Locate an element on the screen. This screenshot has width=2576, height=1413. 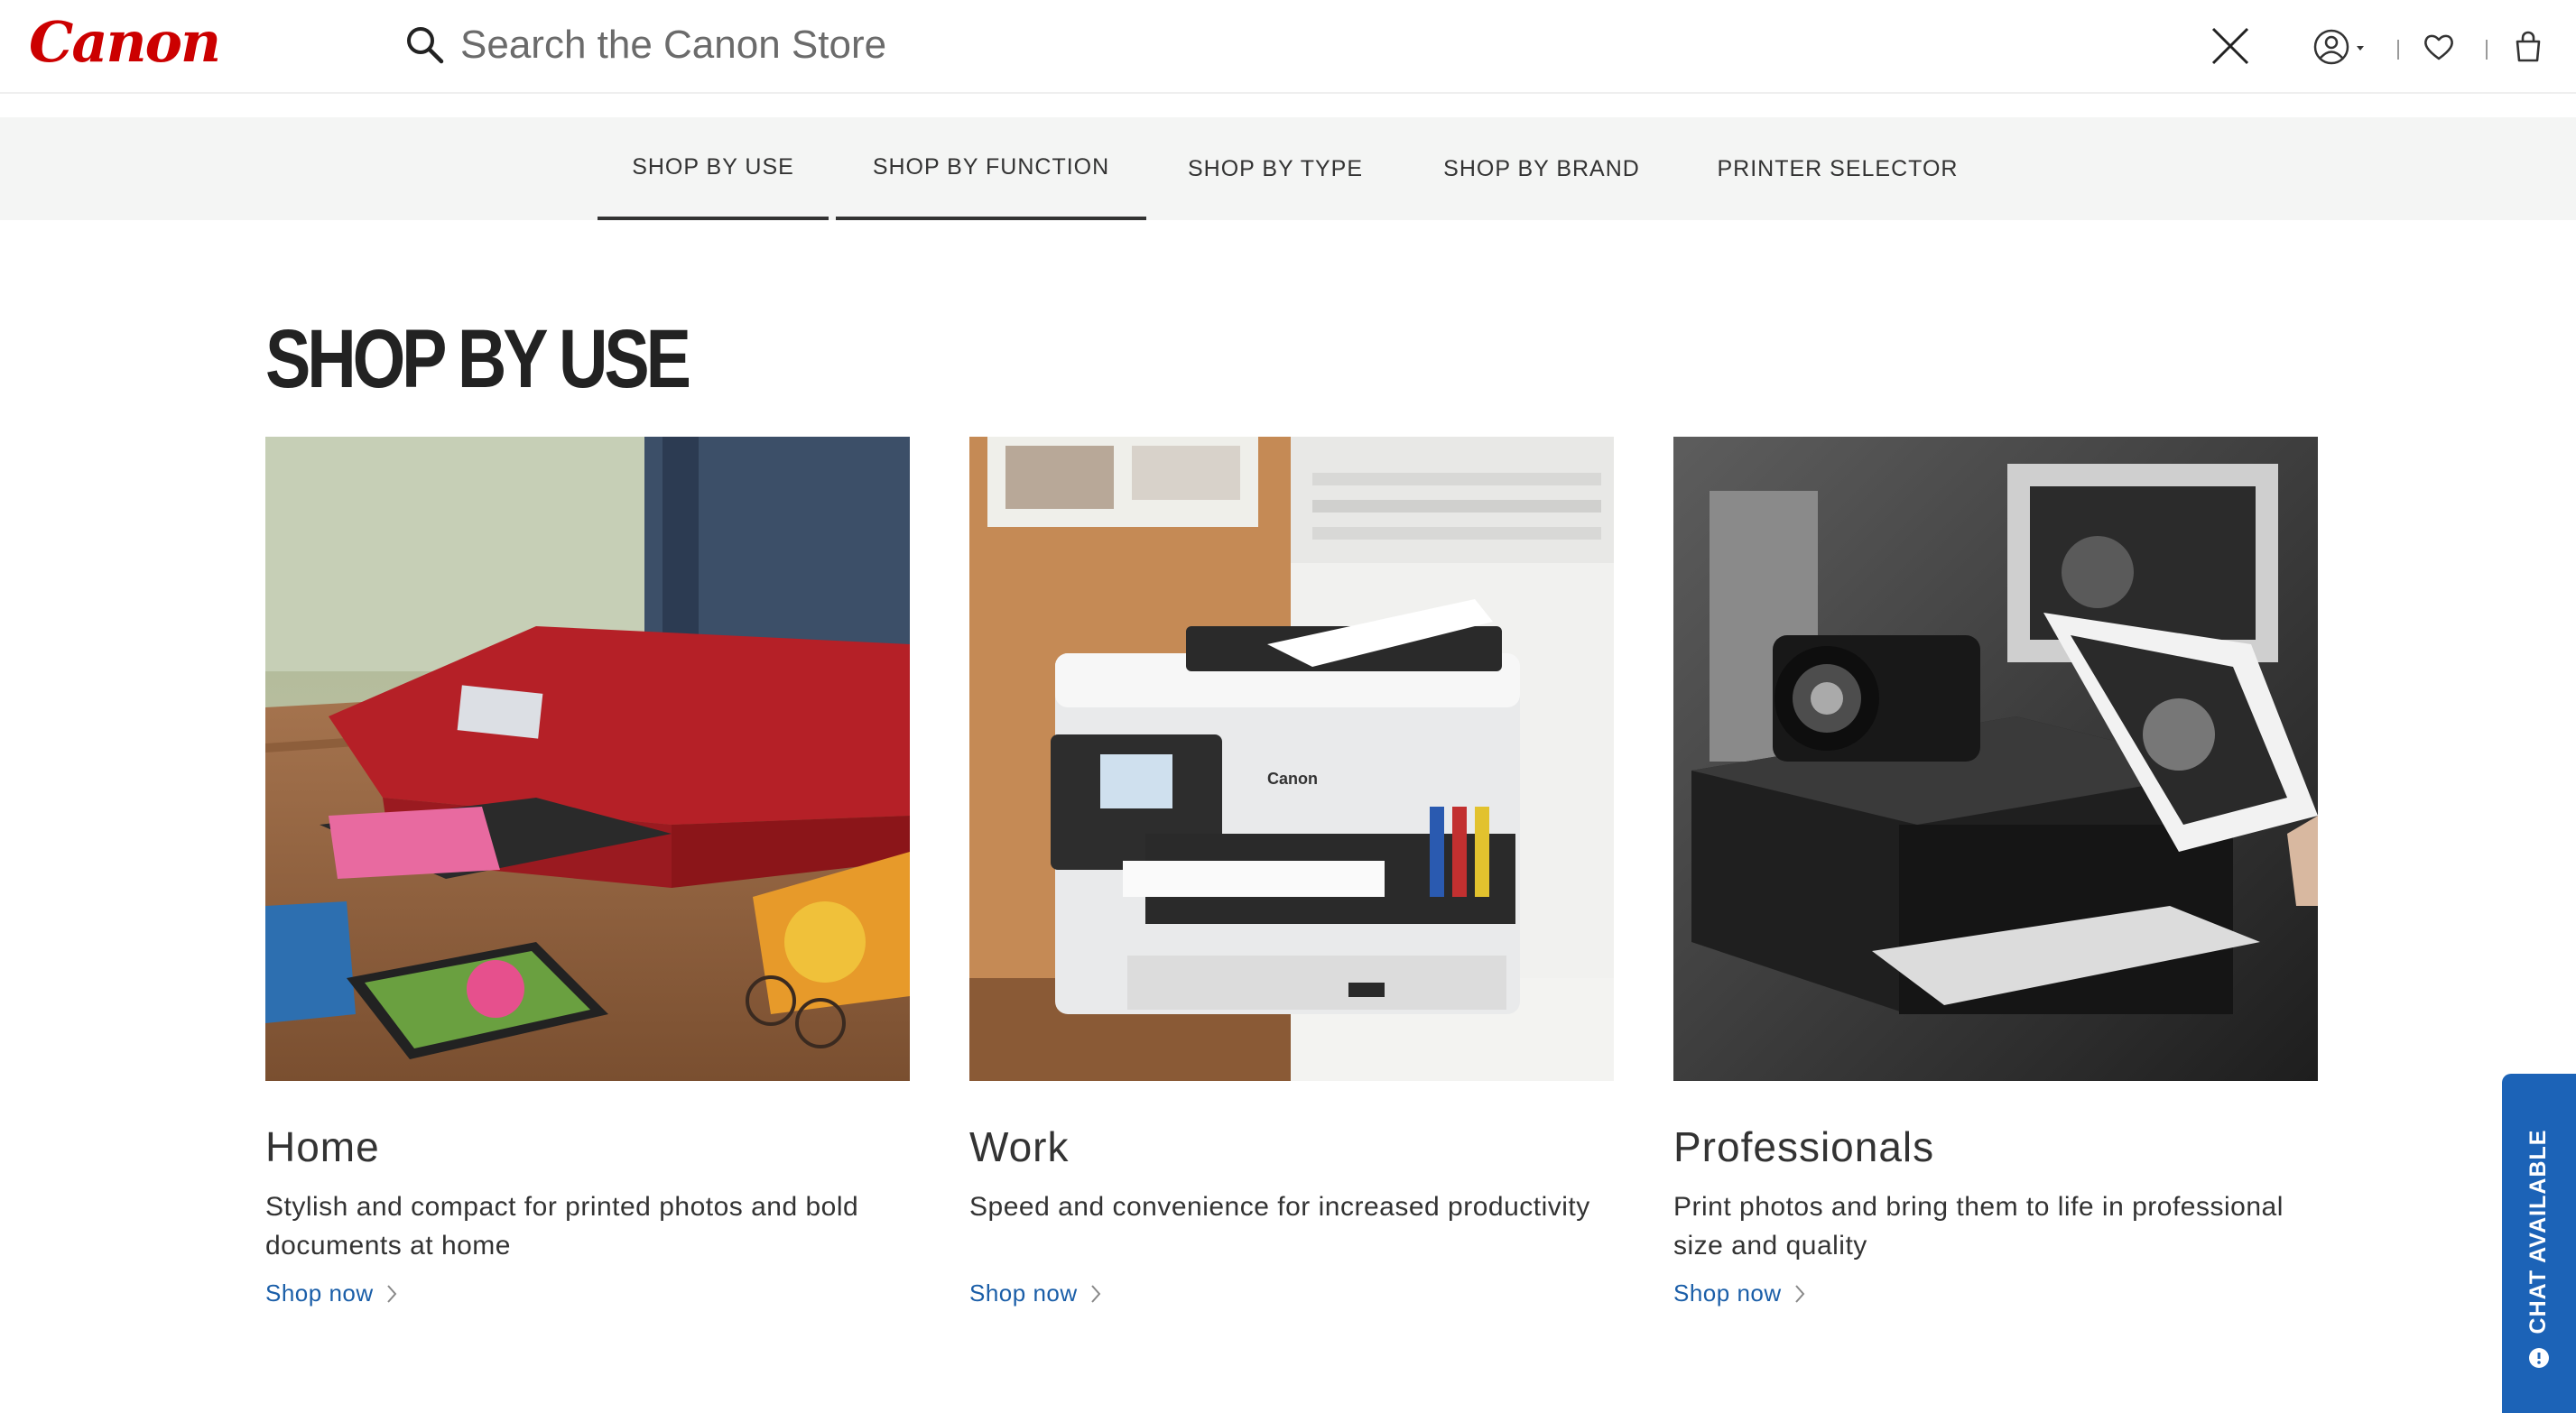
account-icon is located at coordinates (2331, 49).